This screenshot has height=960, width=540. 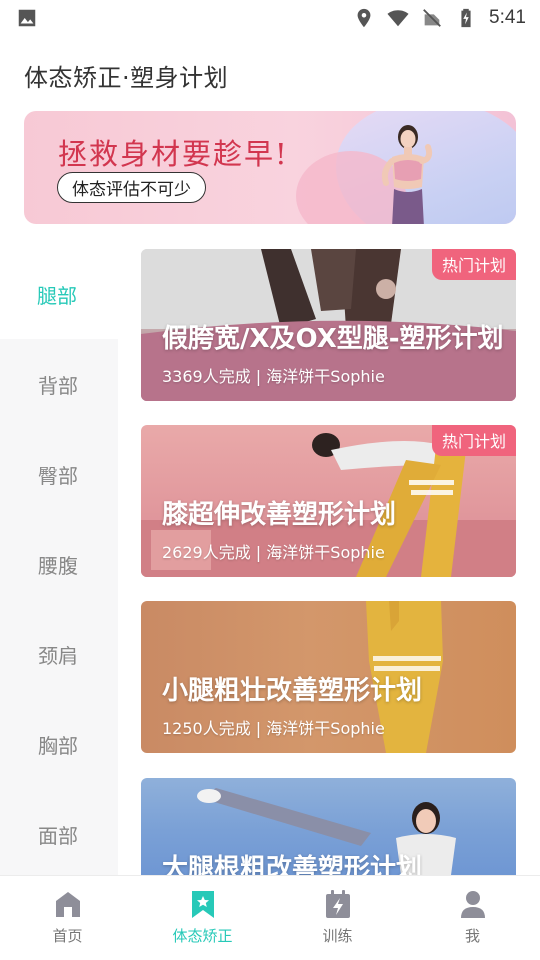 I want to click on plan-card: 热门计划 膝超伸改善塑形计划 2629人完成 | 海洋饼干Sophie, so click(x=328, y=501).